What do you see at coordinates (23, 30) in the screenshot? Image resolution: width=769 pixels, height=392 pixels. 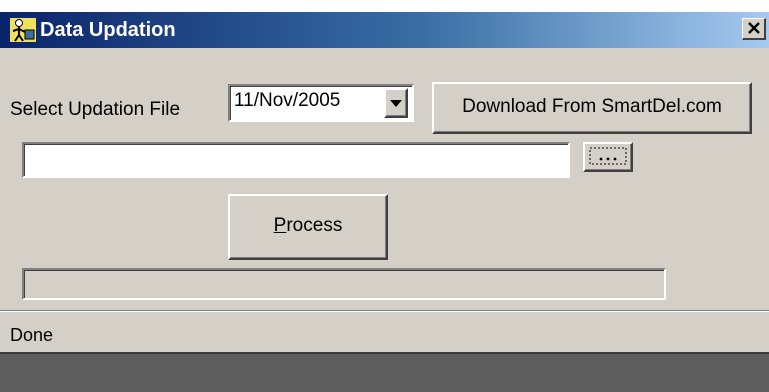 I see `person-icon` at bounding box center [23, 30].